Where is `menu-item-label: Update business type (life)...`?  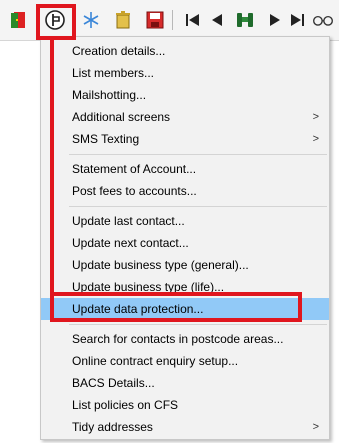 menu-item-label: Update business type (life)... is located at coordinates (148, 287).